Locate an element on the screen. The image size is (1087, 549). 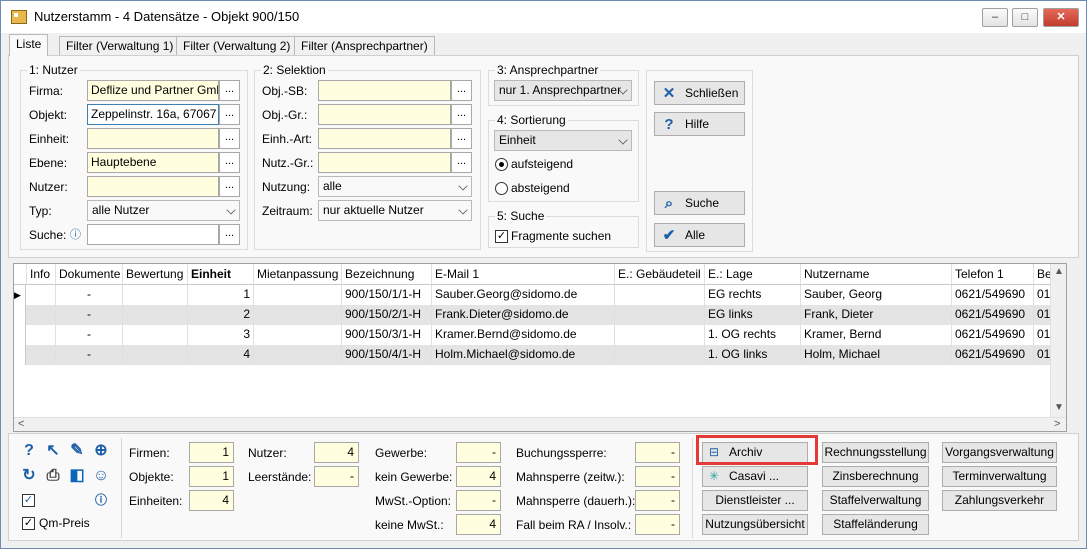
schliessen-label: Schließen is located at coordinates (712, 93).